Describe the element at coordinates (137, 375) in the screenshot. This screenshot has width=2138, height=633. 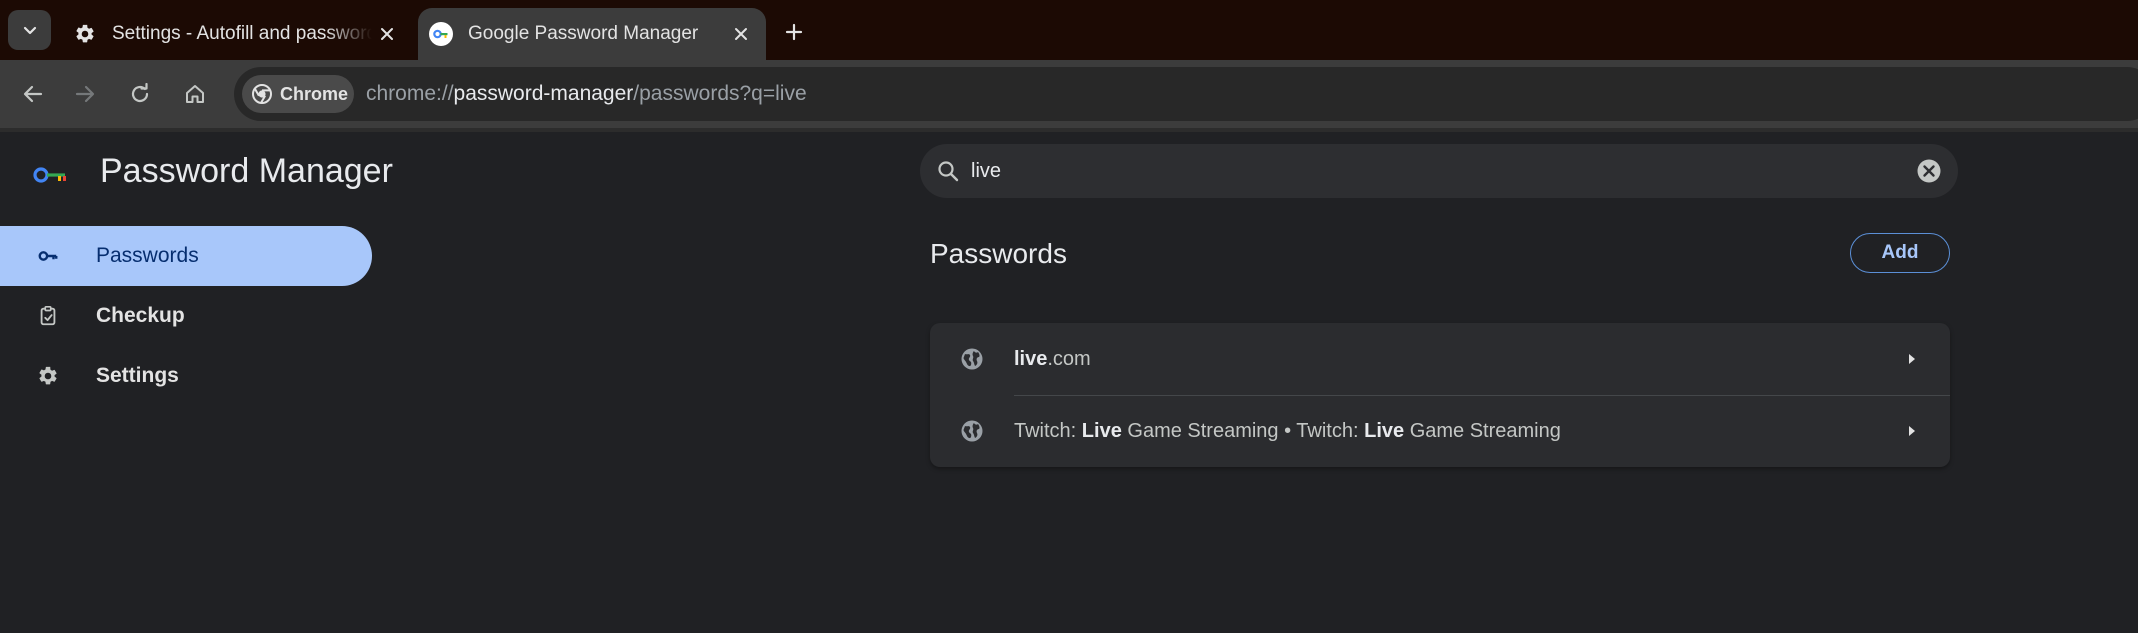
I see `sidebar-item-label: Settings` at that location.